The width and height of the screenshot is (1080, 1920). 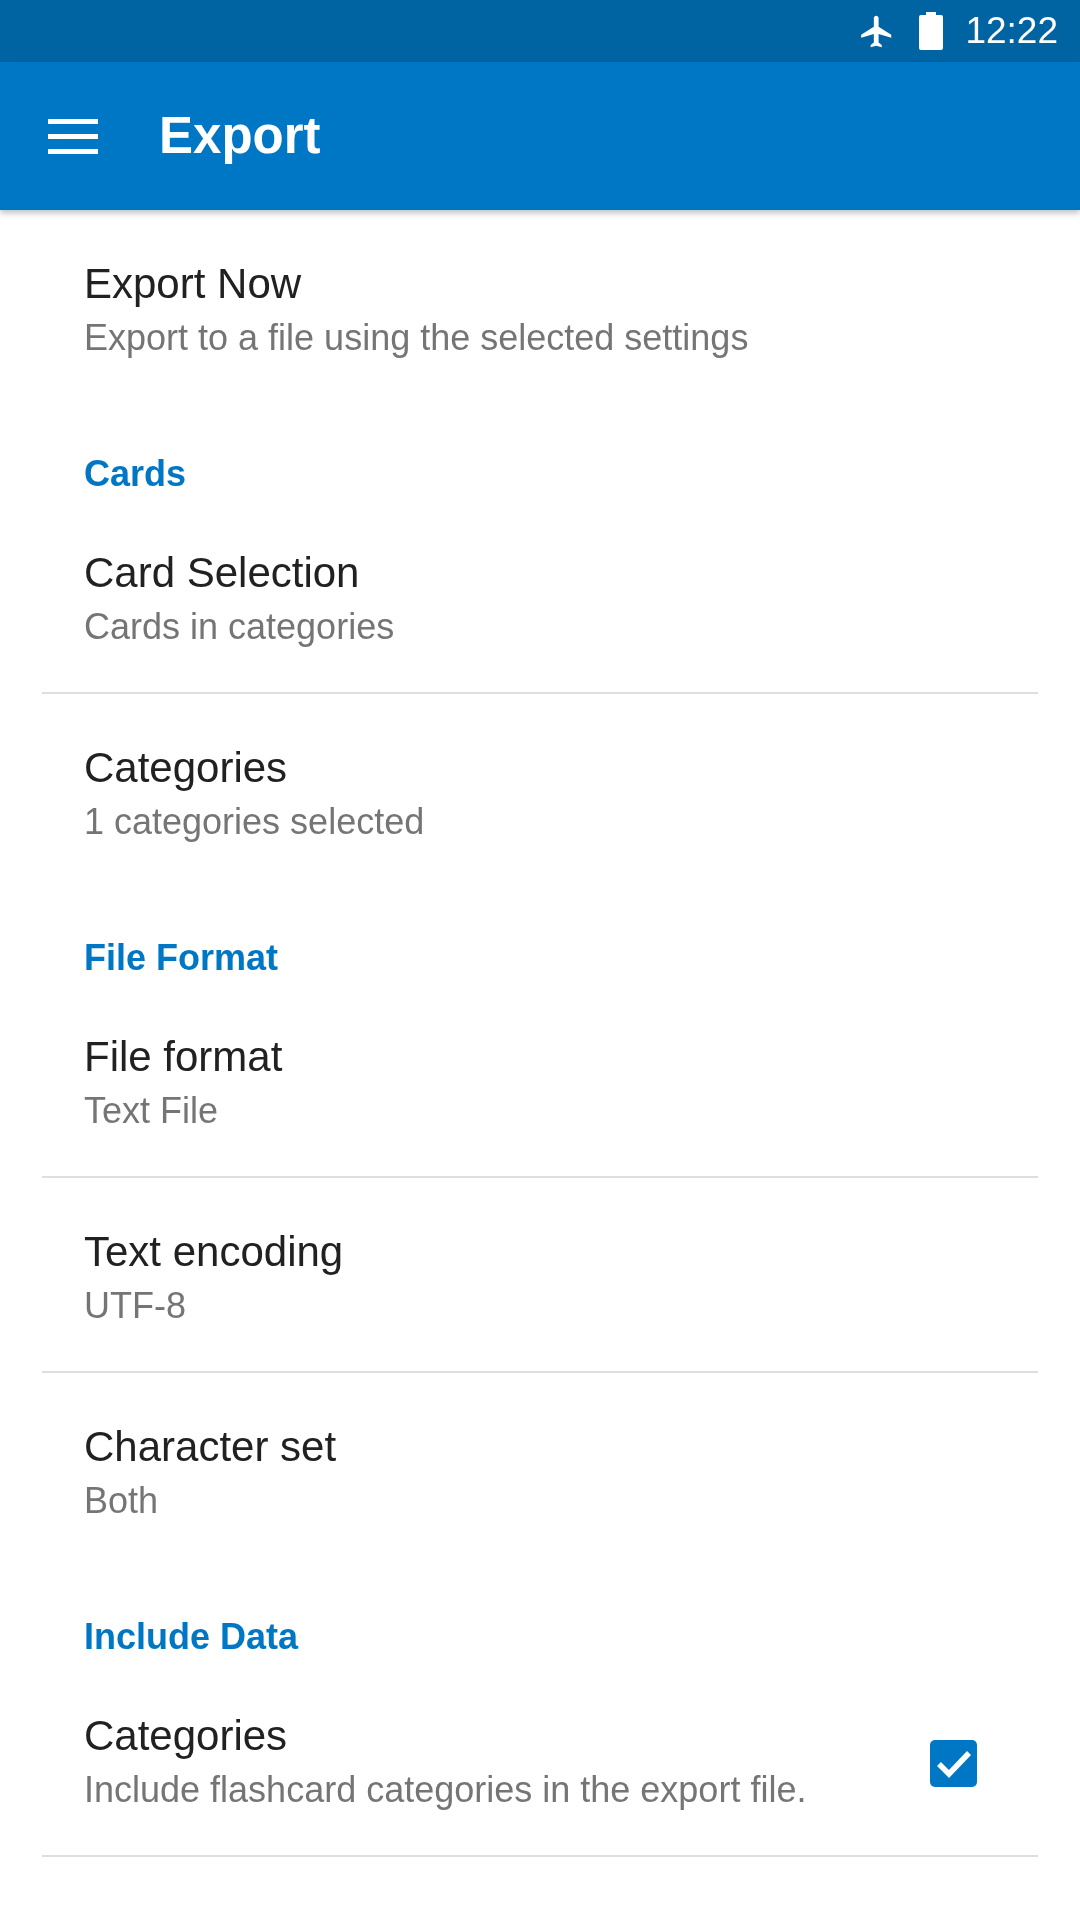 I want to click on setting-title: File format, so click(x=530, y=1057).